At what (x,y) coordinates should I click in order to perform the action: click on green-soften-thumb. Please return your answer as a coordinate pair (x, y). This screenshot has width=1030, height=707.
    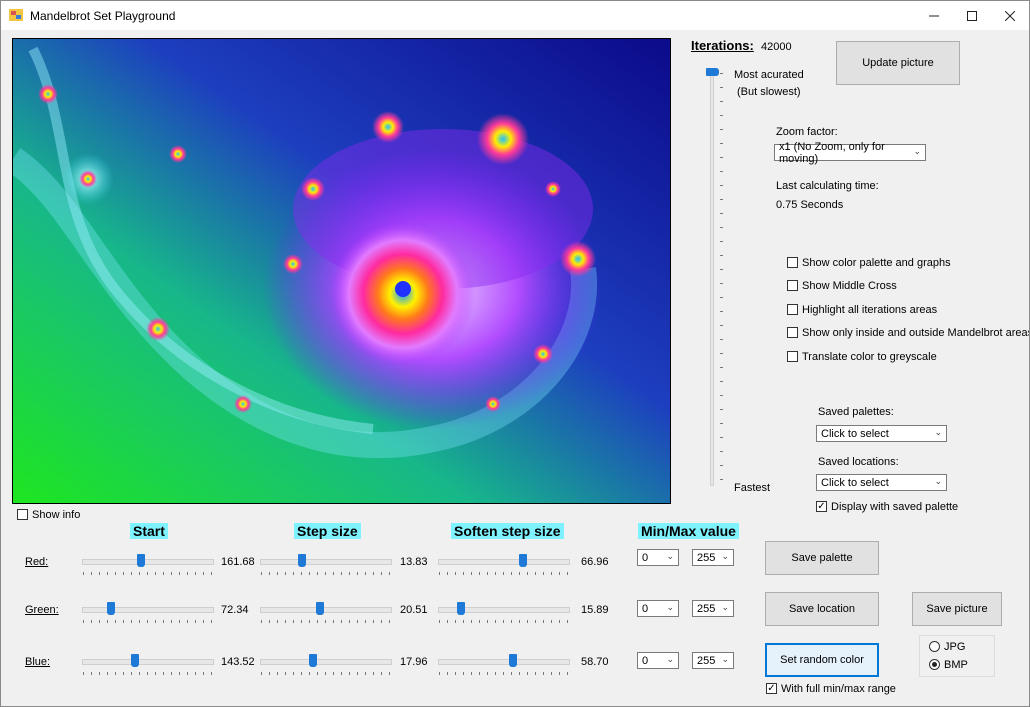
    Looking at the image, I should click on (461, 608).